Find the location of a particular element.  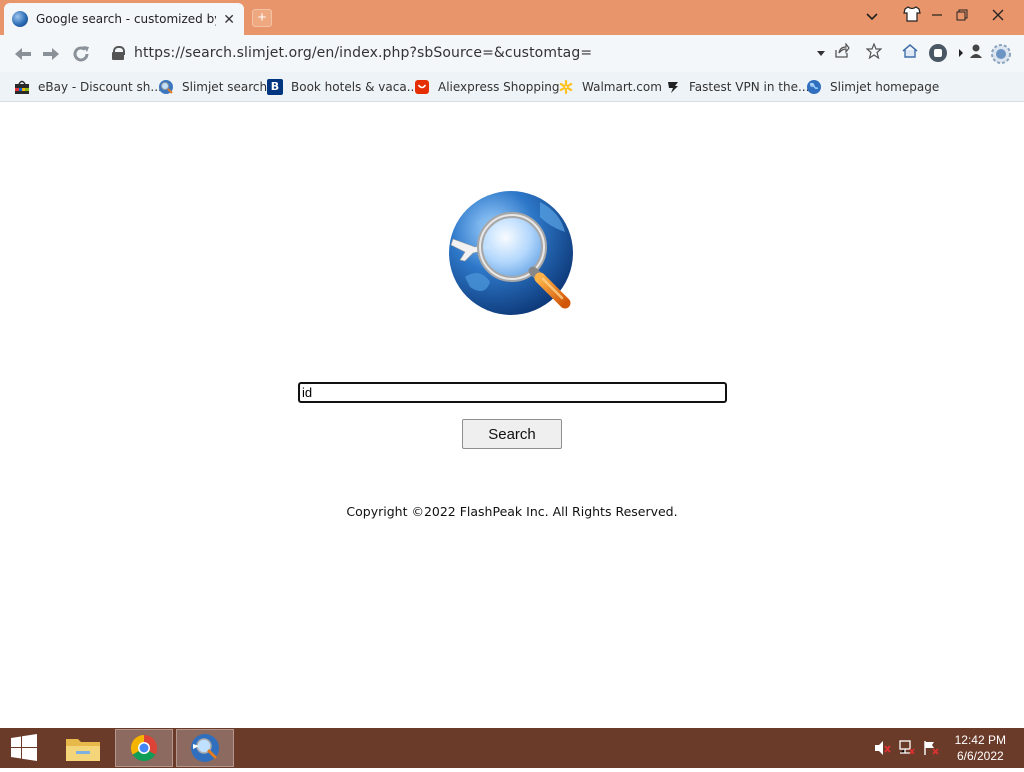

reload-button is located at coordinates (81, 54).